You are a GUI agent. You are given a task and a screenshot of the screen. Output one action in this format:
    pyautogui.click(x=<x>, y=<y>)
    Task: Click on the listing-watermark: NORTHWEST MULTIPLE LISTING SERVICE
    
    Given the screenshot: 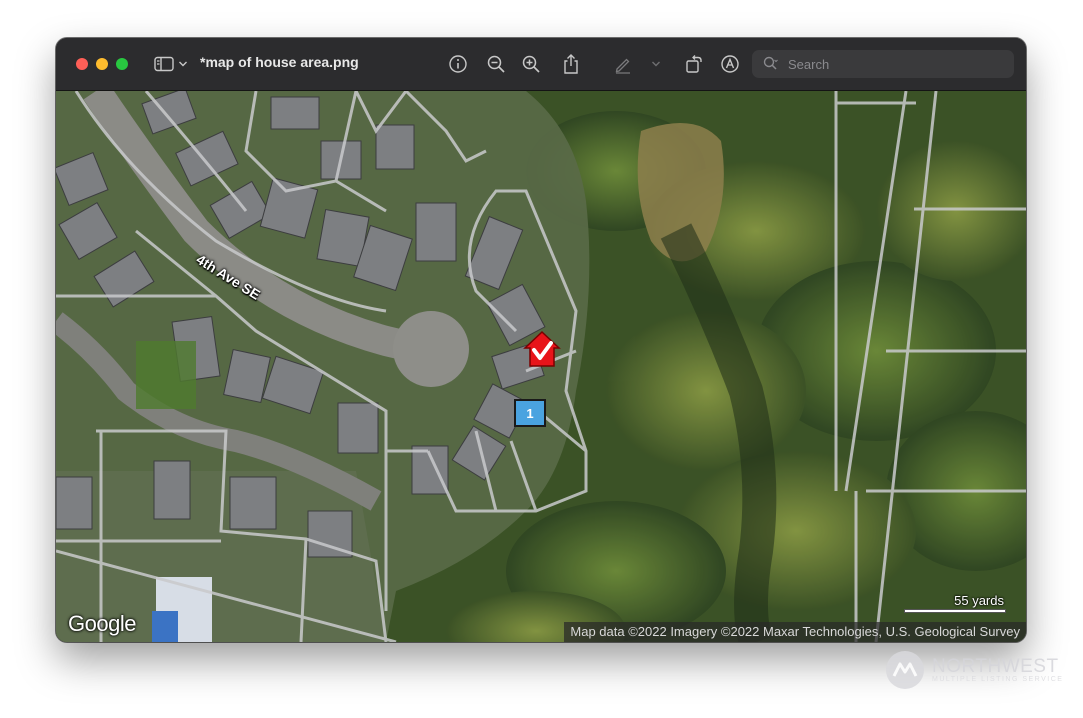 What is the action you would take?
    pyautogui.click(x=976, y=670)
    